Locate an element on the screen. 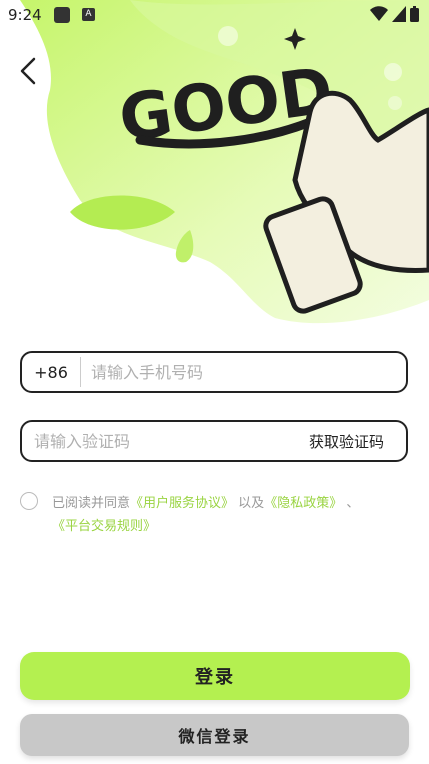 The width and height of the screenshot is (429, 764). verification-field: 获取验证码 is located at coordinates (214, 441).